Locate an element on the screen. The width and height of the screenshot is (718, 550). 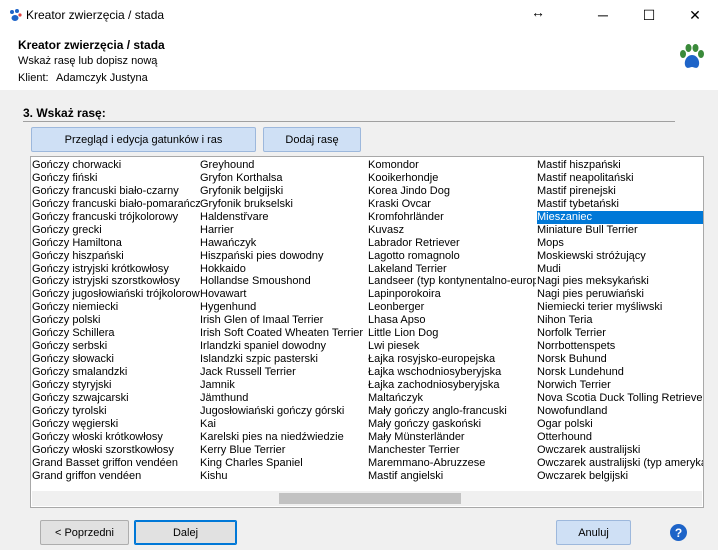
list-item: Little Lion Dog is located at coordinates (452, 333).